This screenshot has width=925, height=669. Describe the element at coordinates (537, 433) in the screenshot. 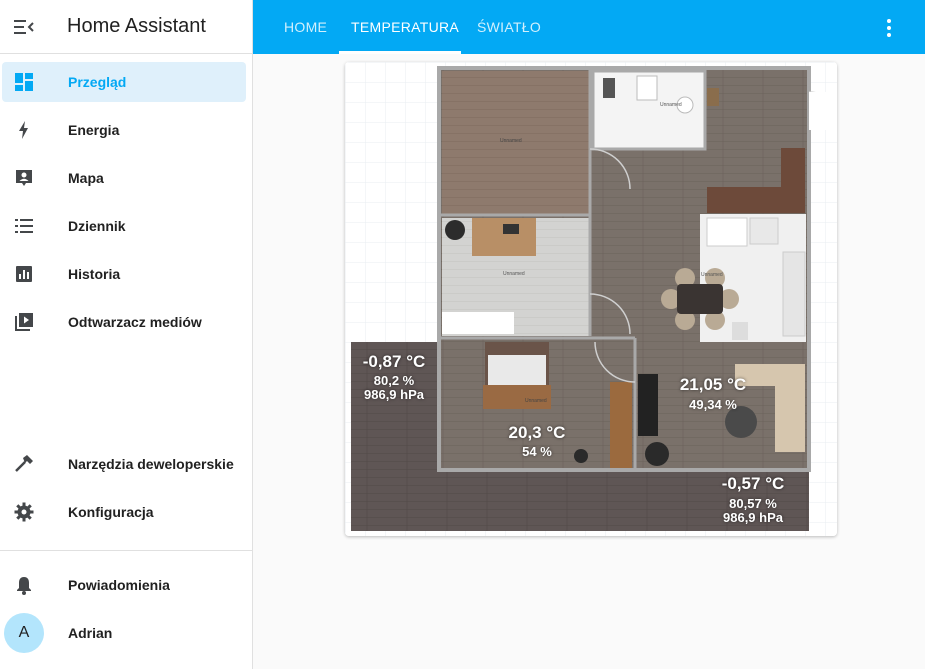

I see `bedroom-temperature: 20,3 °C` at that location.